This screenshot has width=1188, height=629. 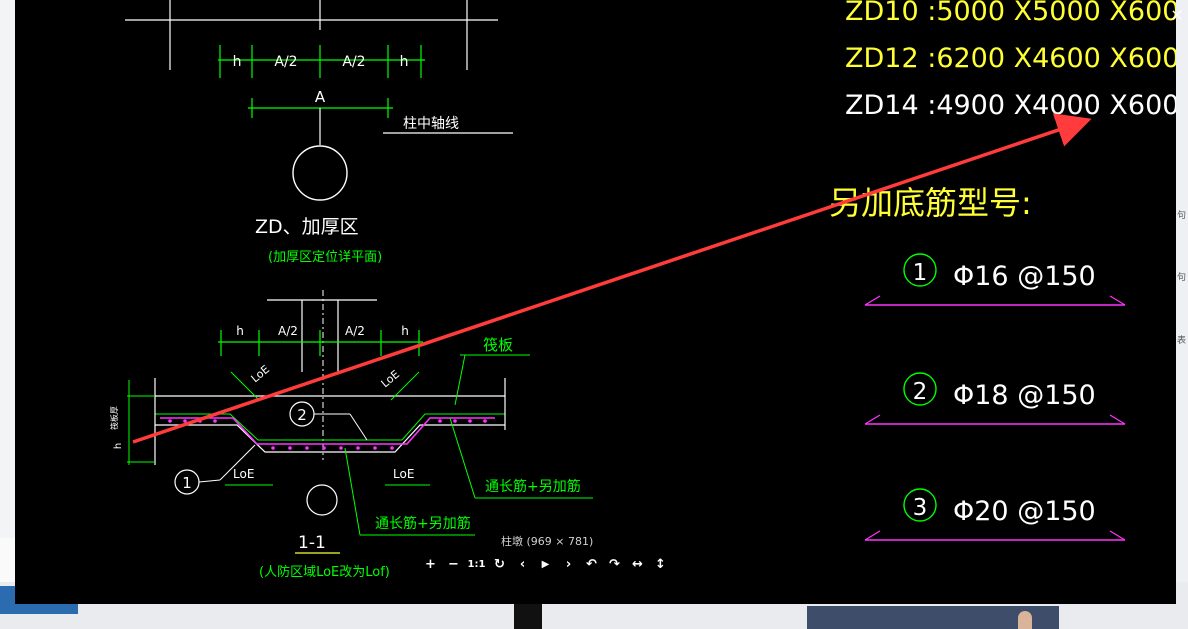 I want to click on flip-vertical-button: ↕, so click(x=660, y=565).